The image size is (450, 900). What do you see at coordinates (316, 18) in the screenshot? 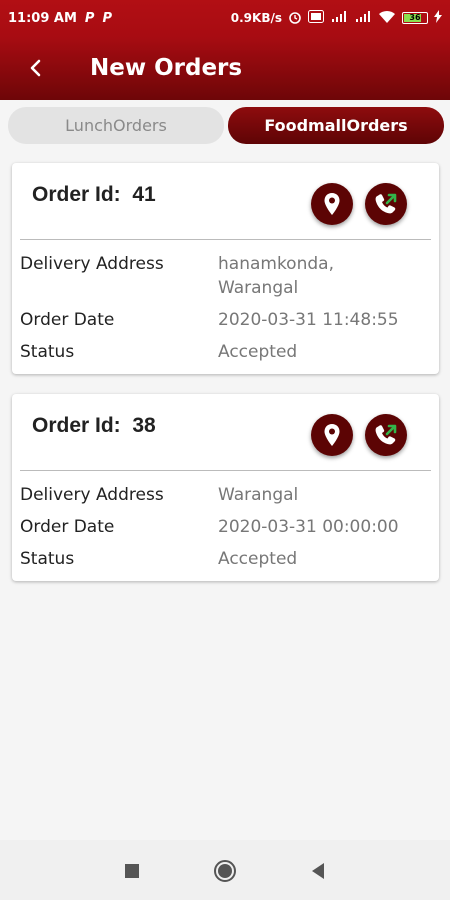
I see `volte-icon` at bounding box center [316, 18].